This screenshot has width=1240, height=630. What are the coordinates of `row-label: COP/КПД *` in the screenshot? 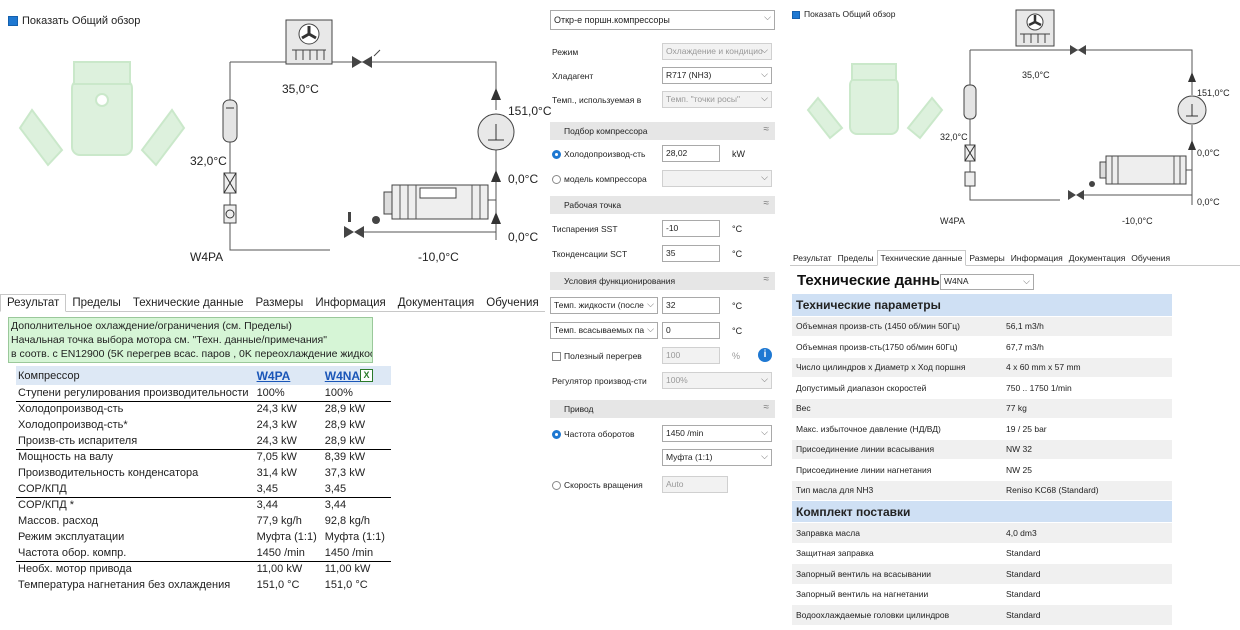 It's located at (46, 505).